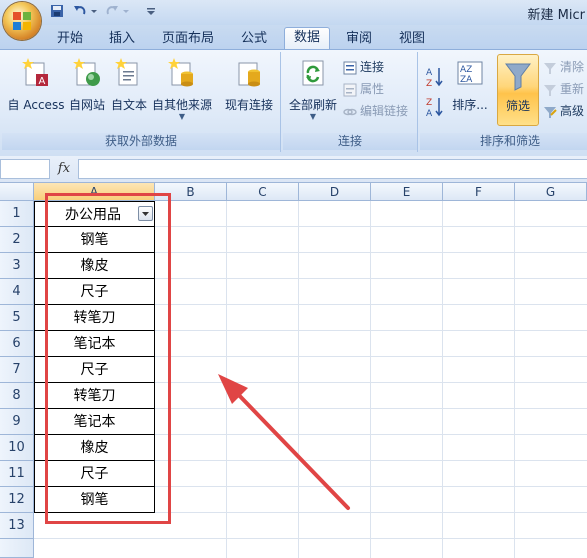 Image resolution: width=587 pixels, height=558 pixels. What do you see at coordinates (466, 80) in the screenshot?
I see `svg-text: ZA` at bounding box center [466, 80].